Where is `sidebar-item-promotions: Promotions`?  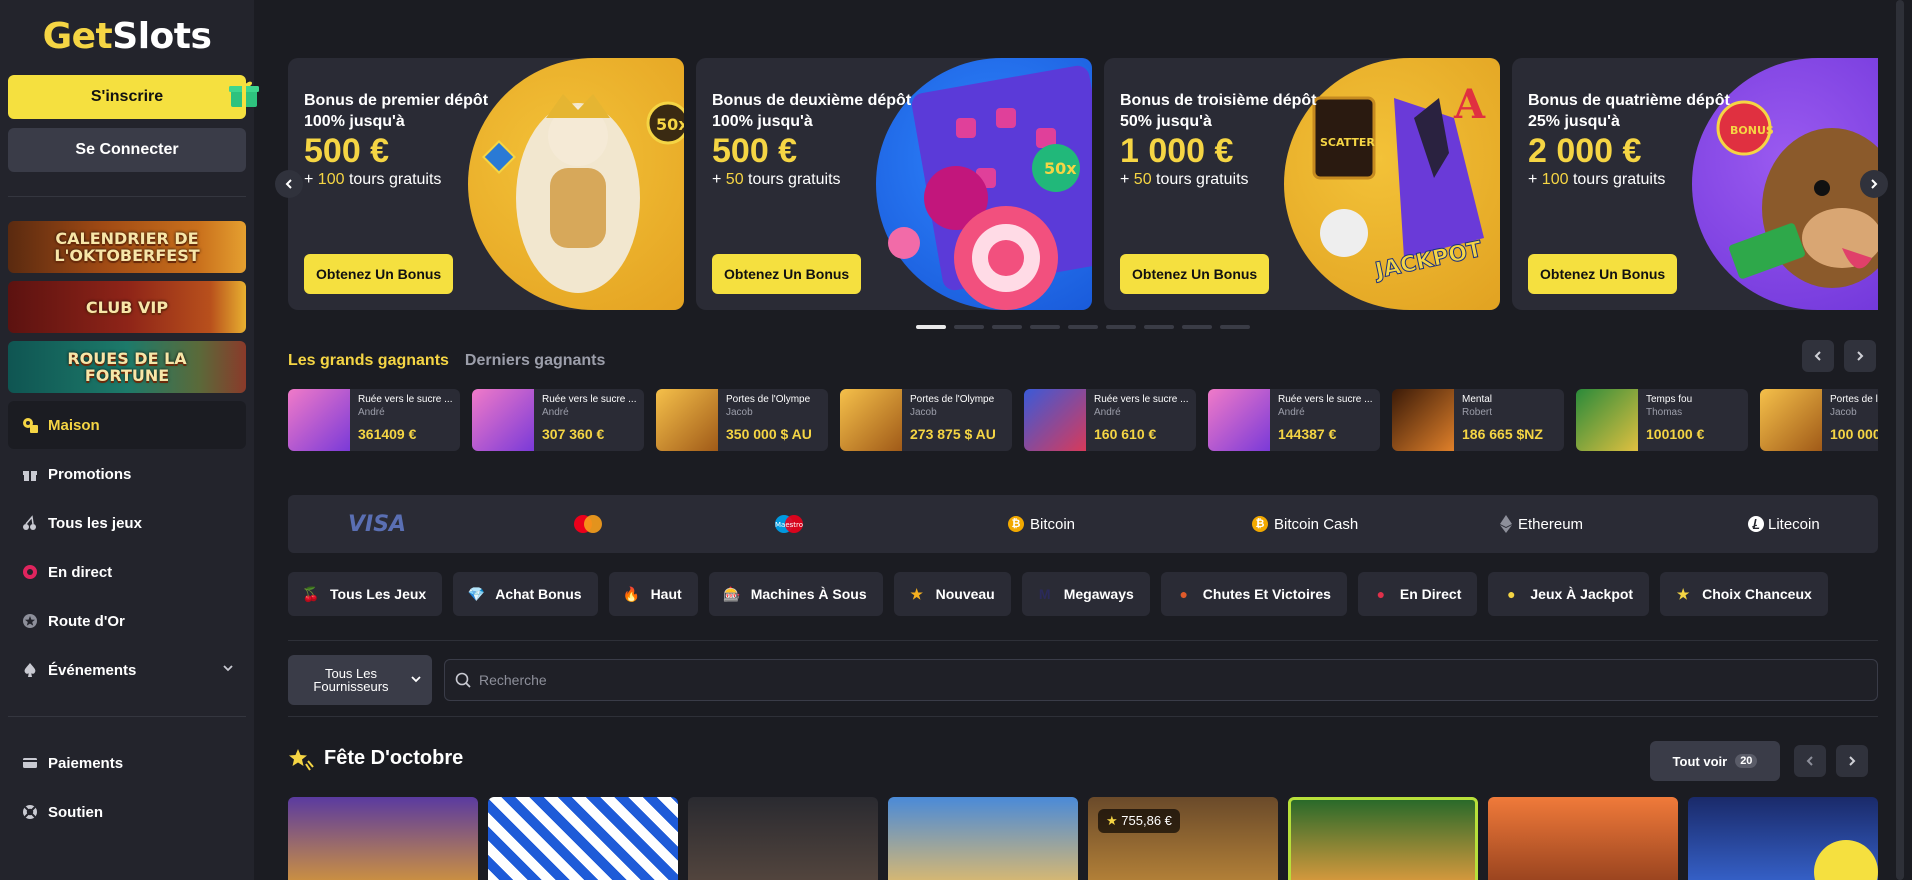 sidebar-item-promotions: Promotions is located at coordinates (127, 474).